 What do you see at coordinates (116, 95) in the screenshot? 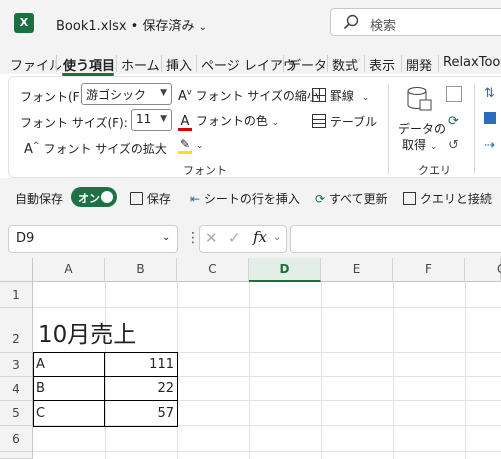
I see `font-name-value: 游ゴシック` at bounding box center [116, 95].